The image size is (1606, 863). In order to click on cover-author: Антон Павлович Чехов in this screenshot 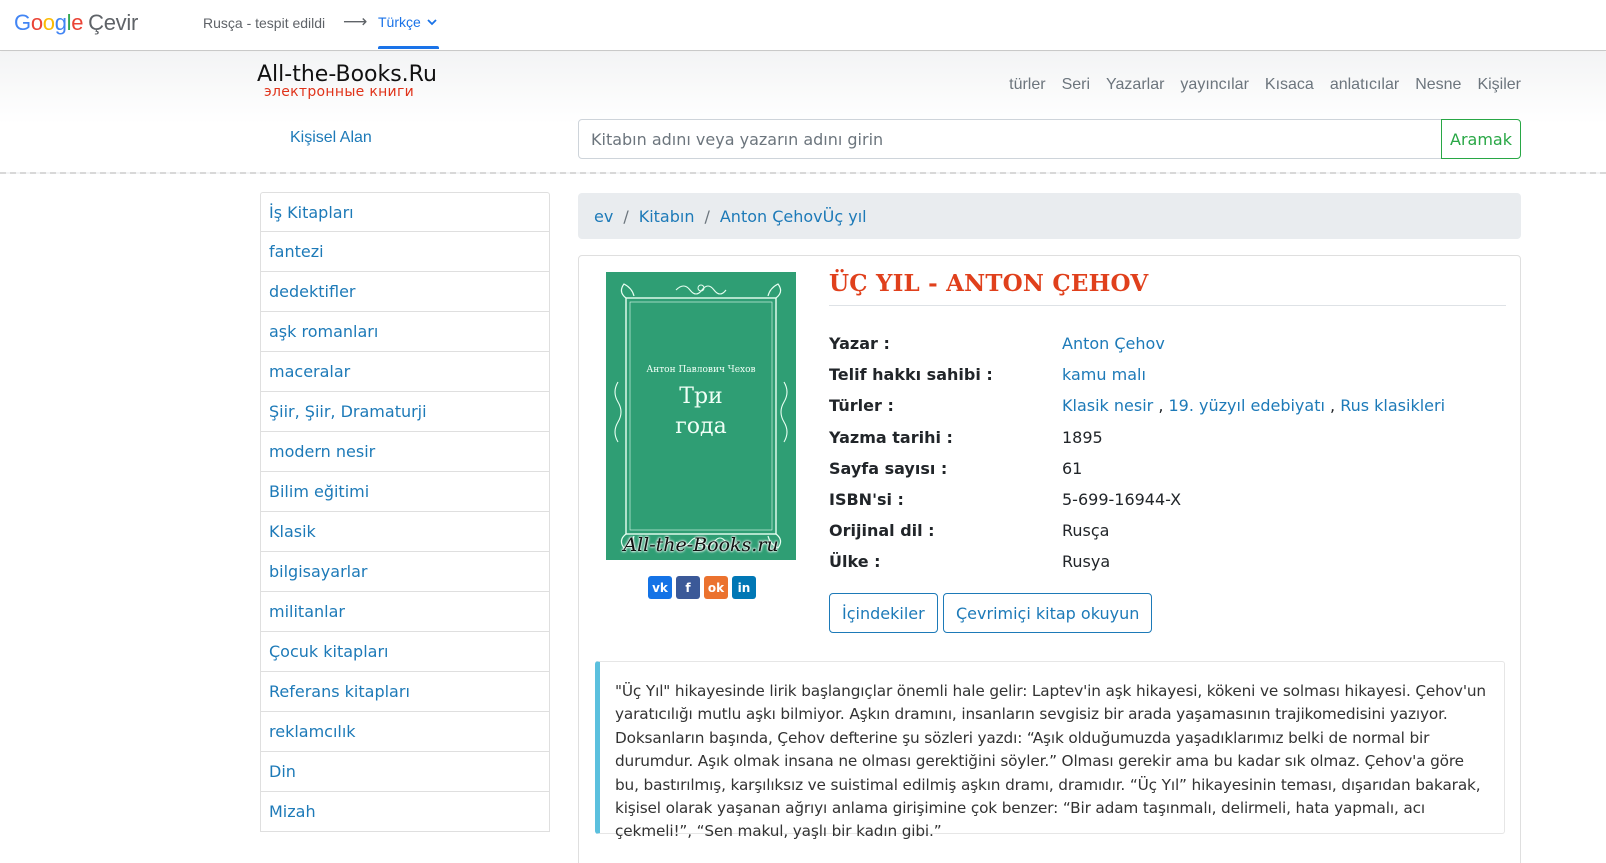, I will do `click(701, 370)`.